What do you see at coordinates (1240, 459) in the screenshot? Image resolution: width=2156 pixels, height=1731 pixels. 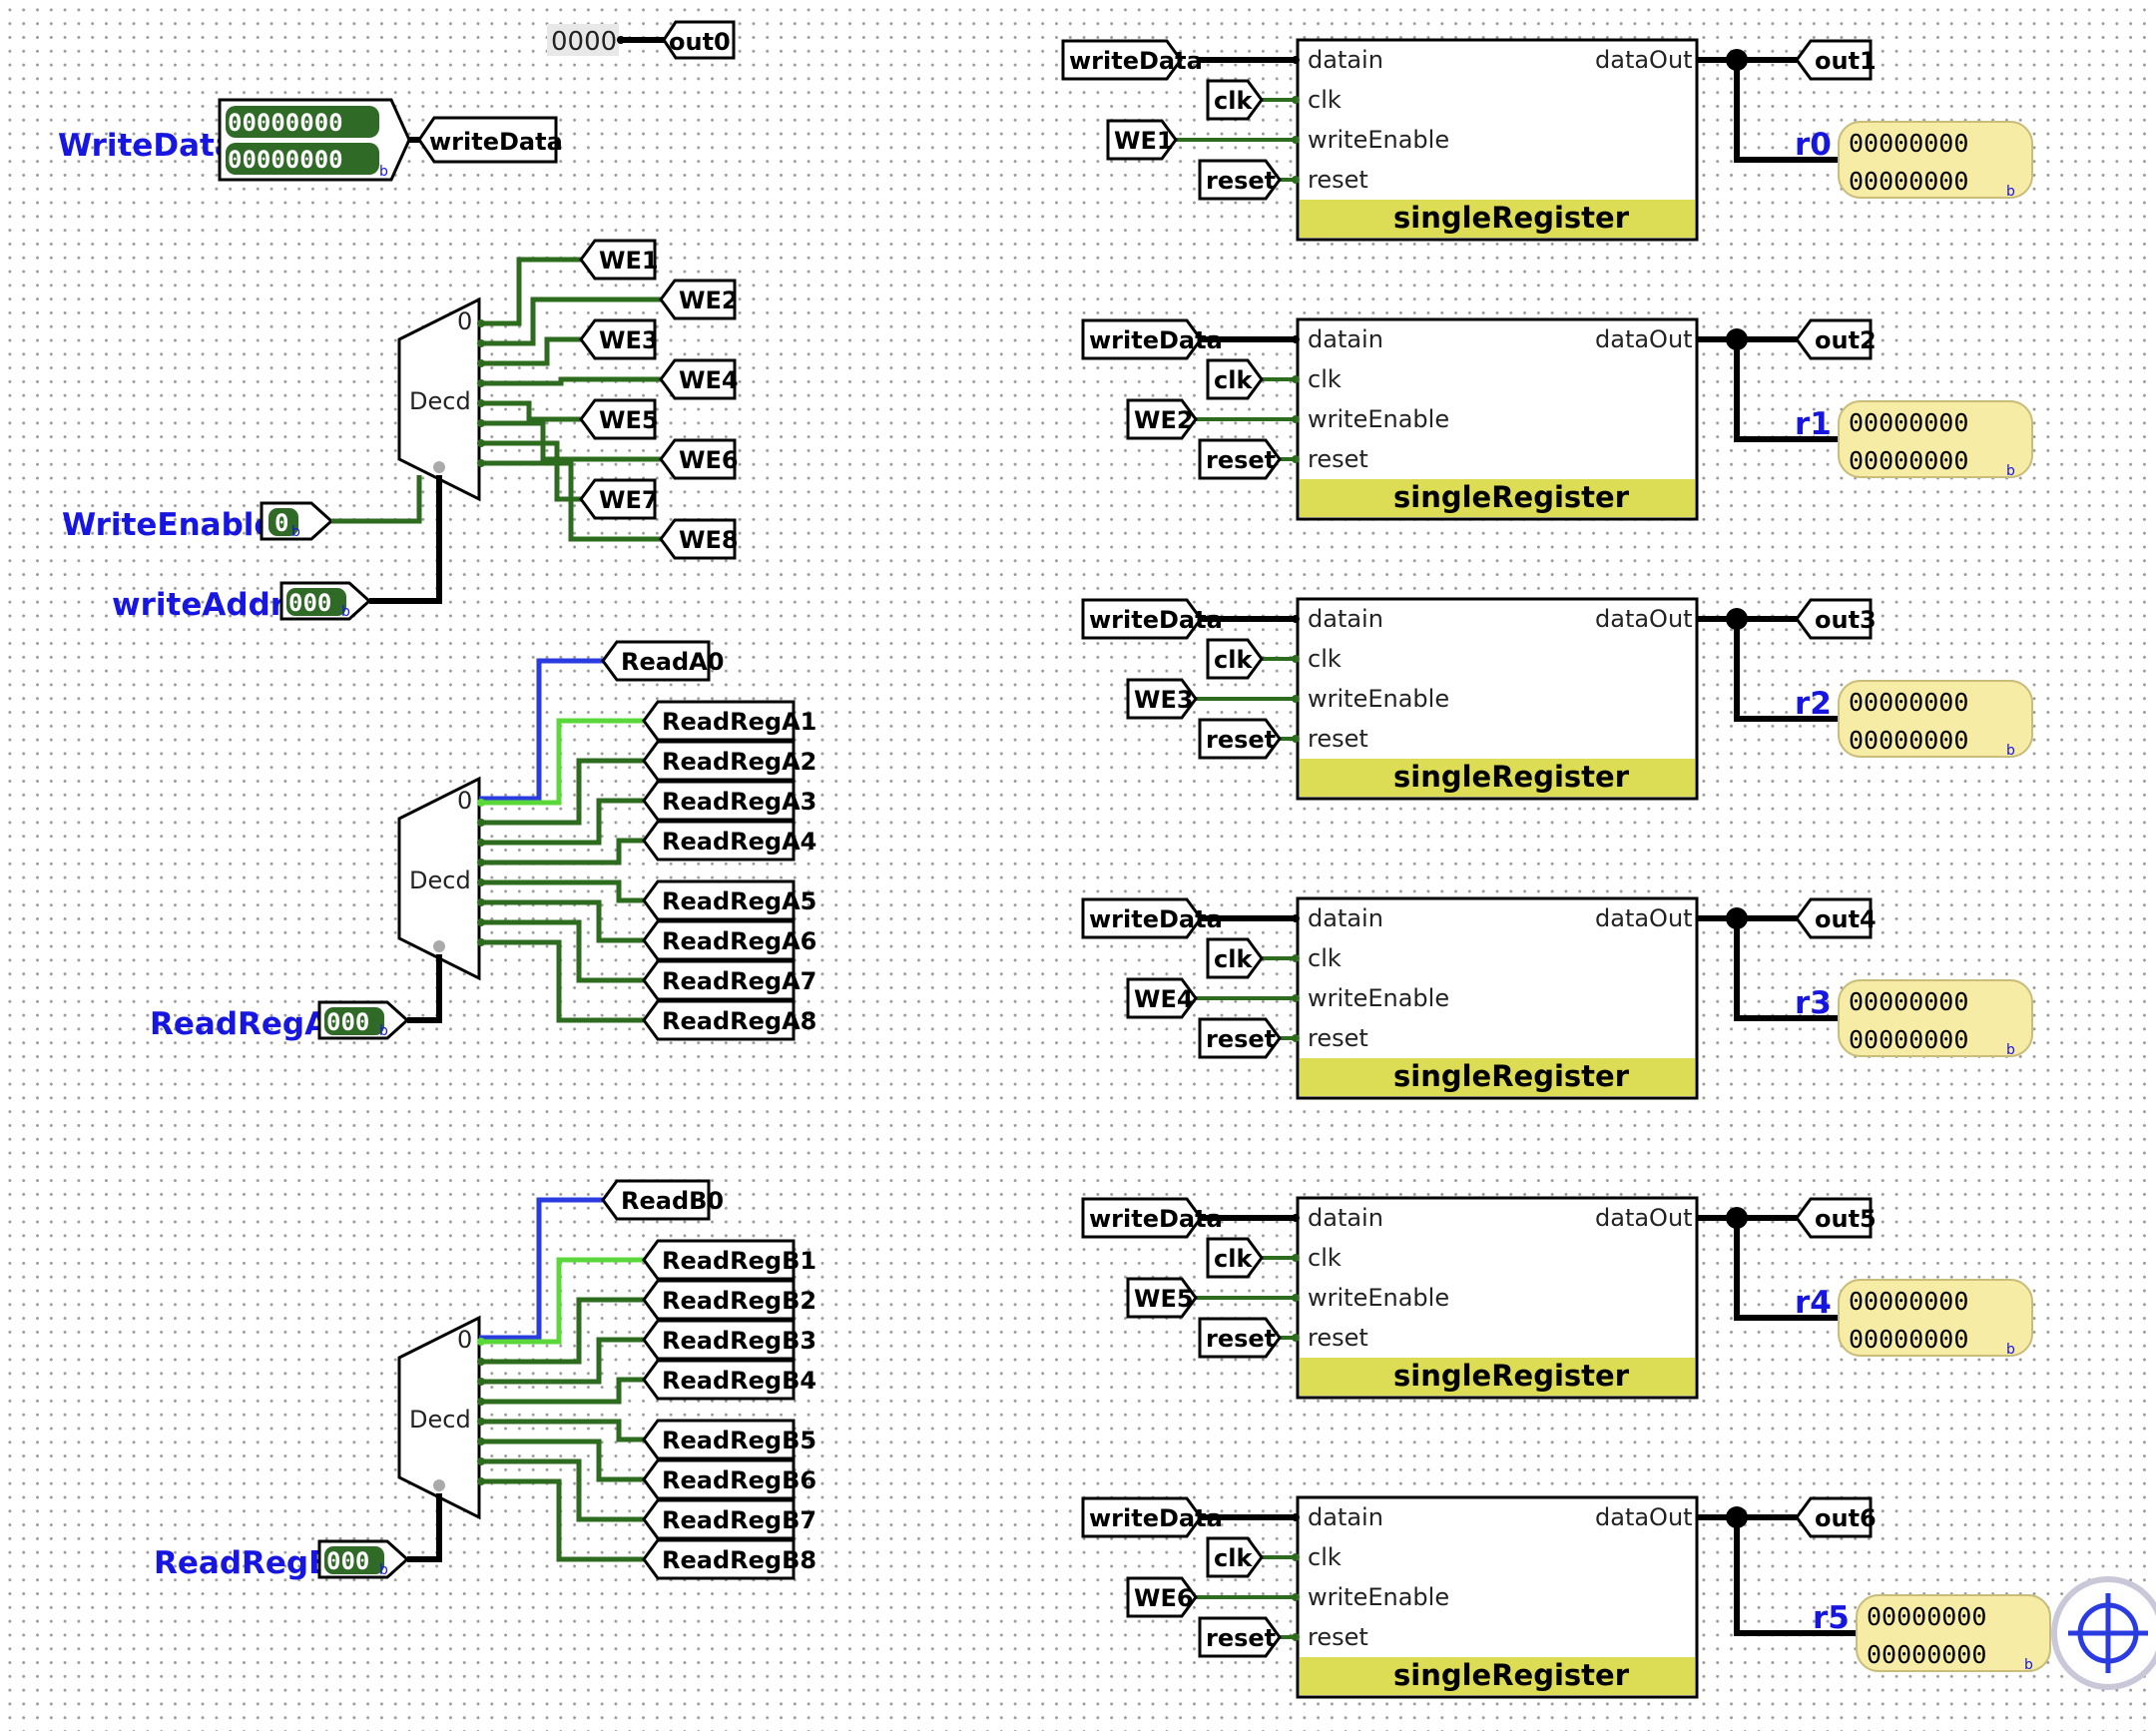 I see `reg-2-reset-tag: reset` at bounding box center [1240, 459].